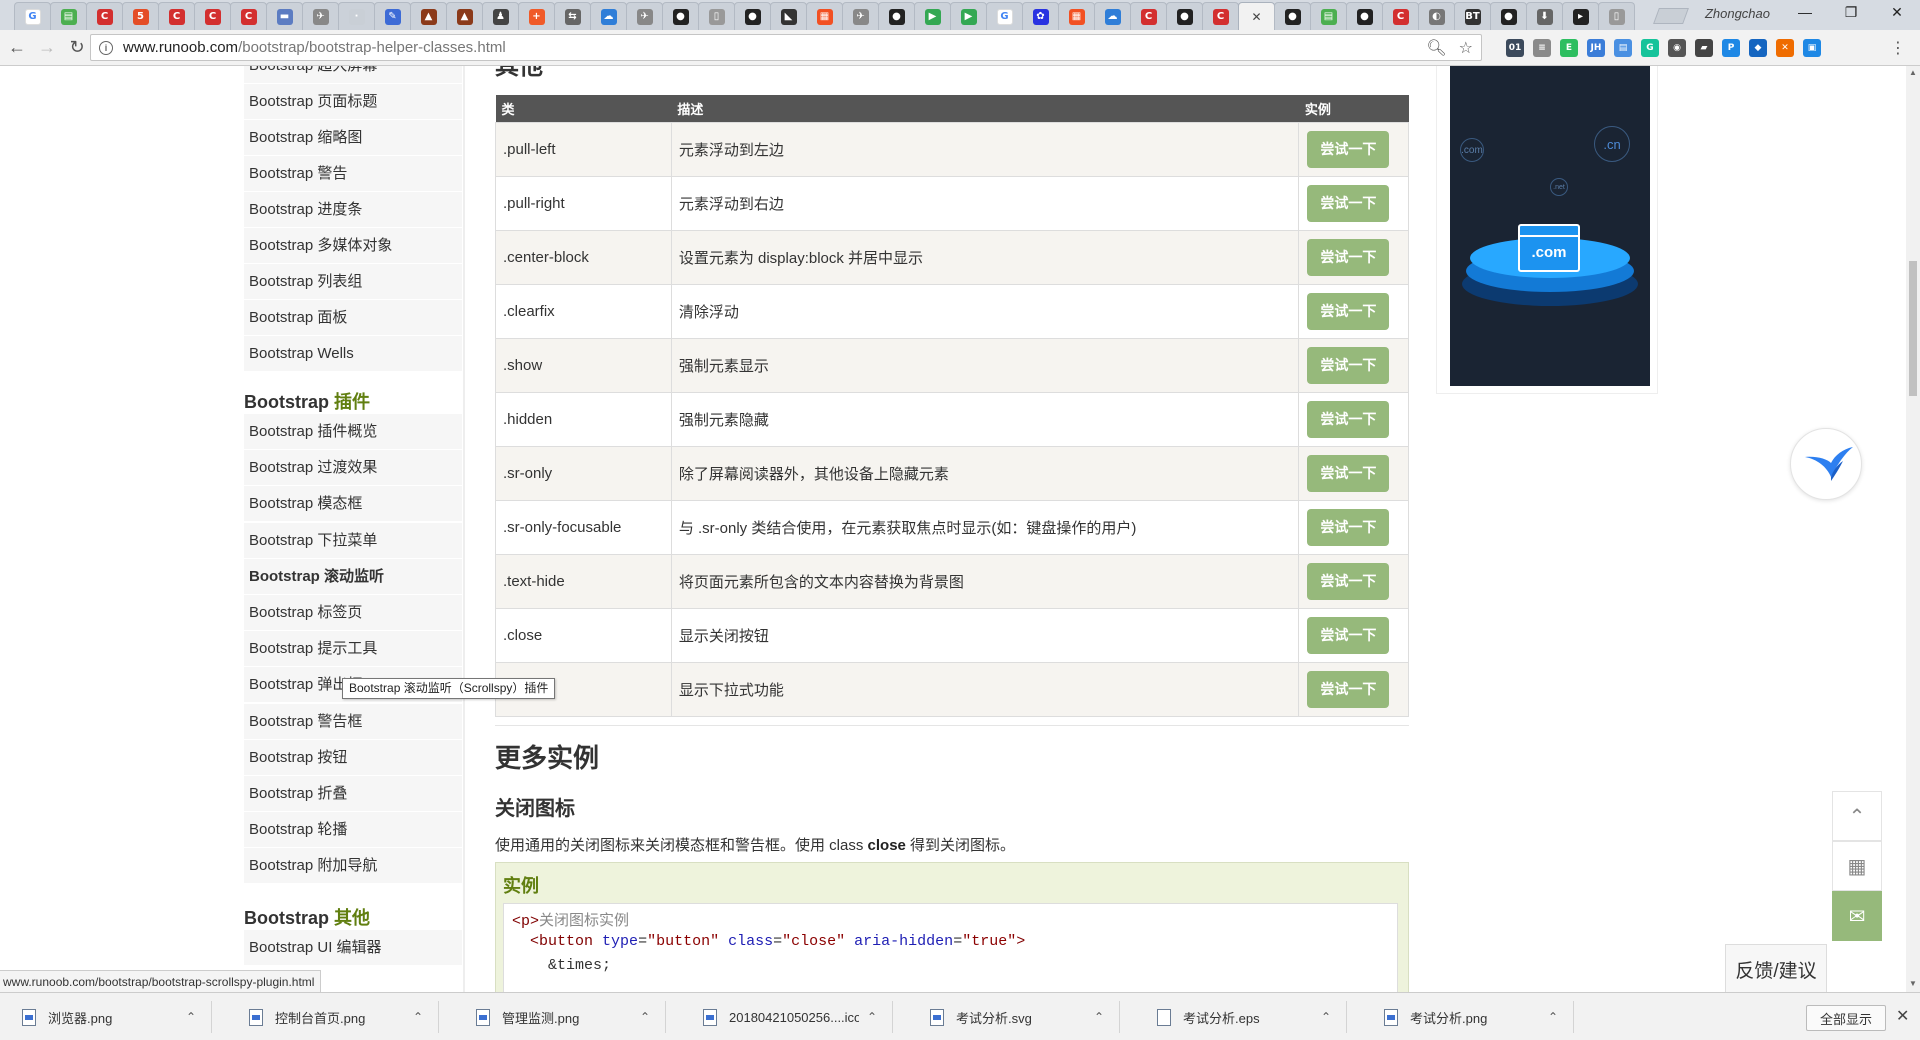  I want to click on browser-tab: +, so click(536, 16).